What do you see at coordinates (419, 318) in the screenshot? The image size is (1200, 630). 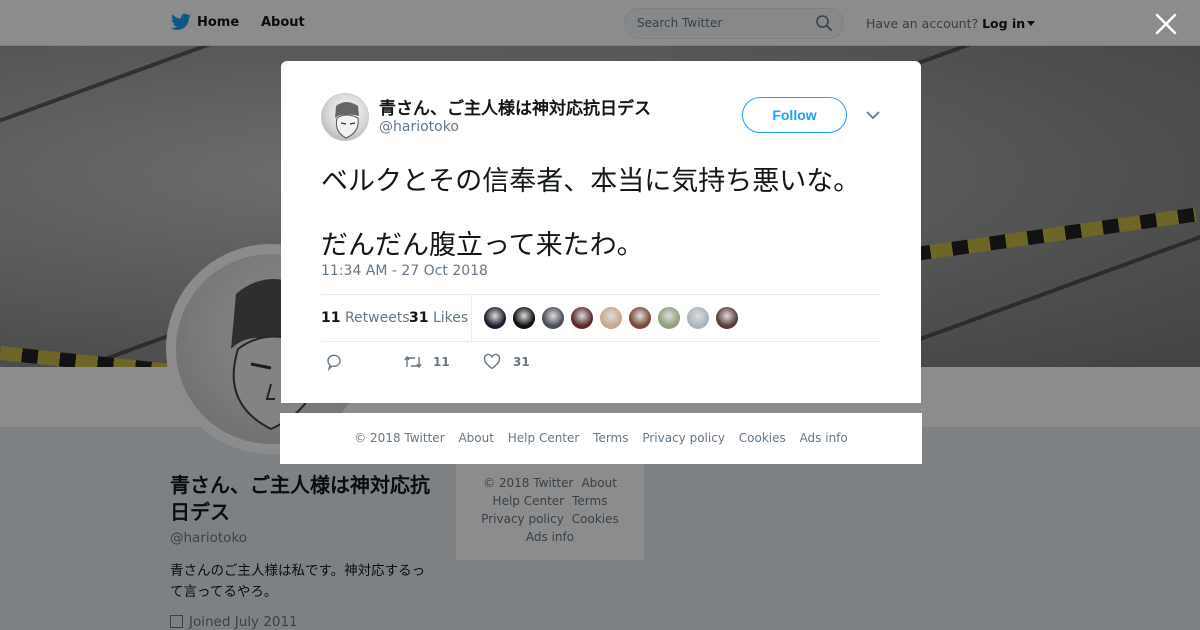 I see `likes-count: 31` at bounding box center [419, 318].